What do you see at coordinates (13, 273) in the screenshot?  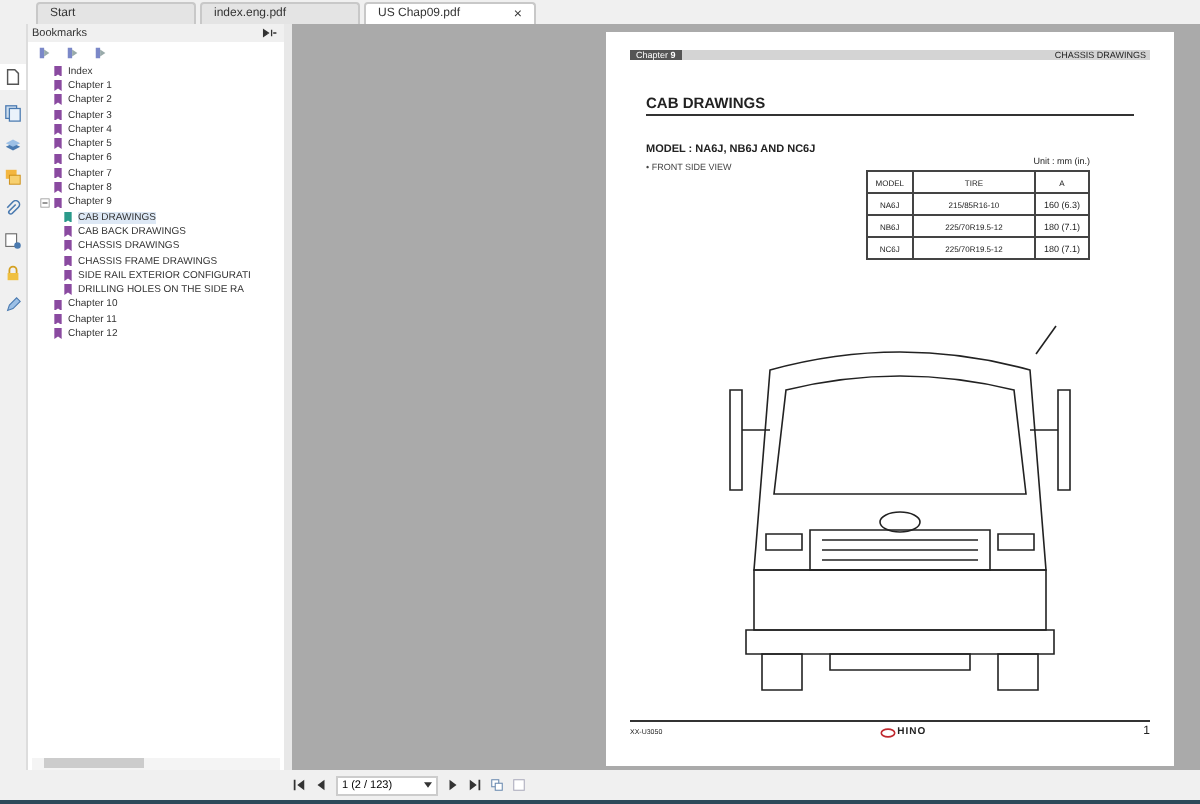 I see `lock-icon` at bounding box center [13, 273].